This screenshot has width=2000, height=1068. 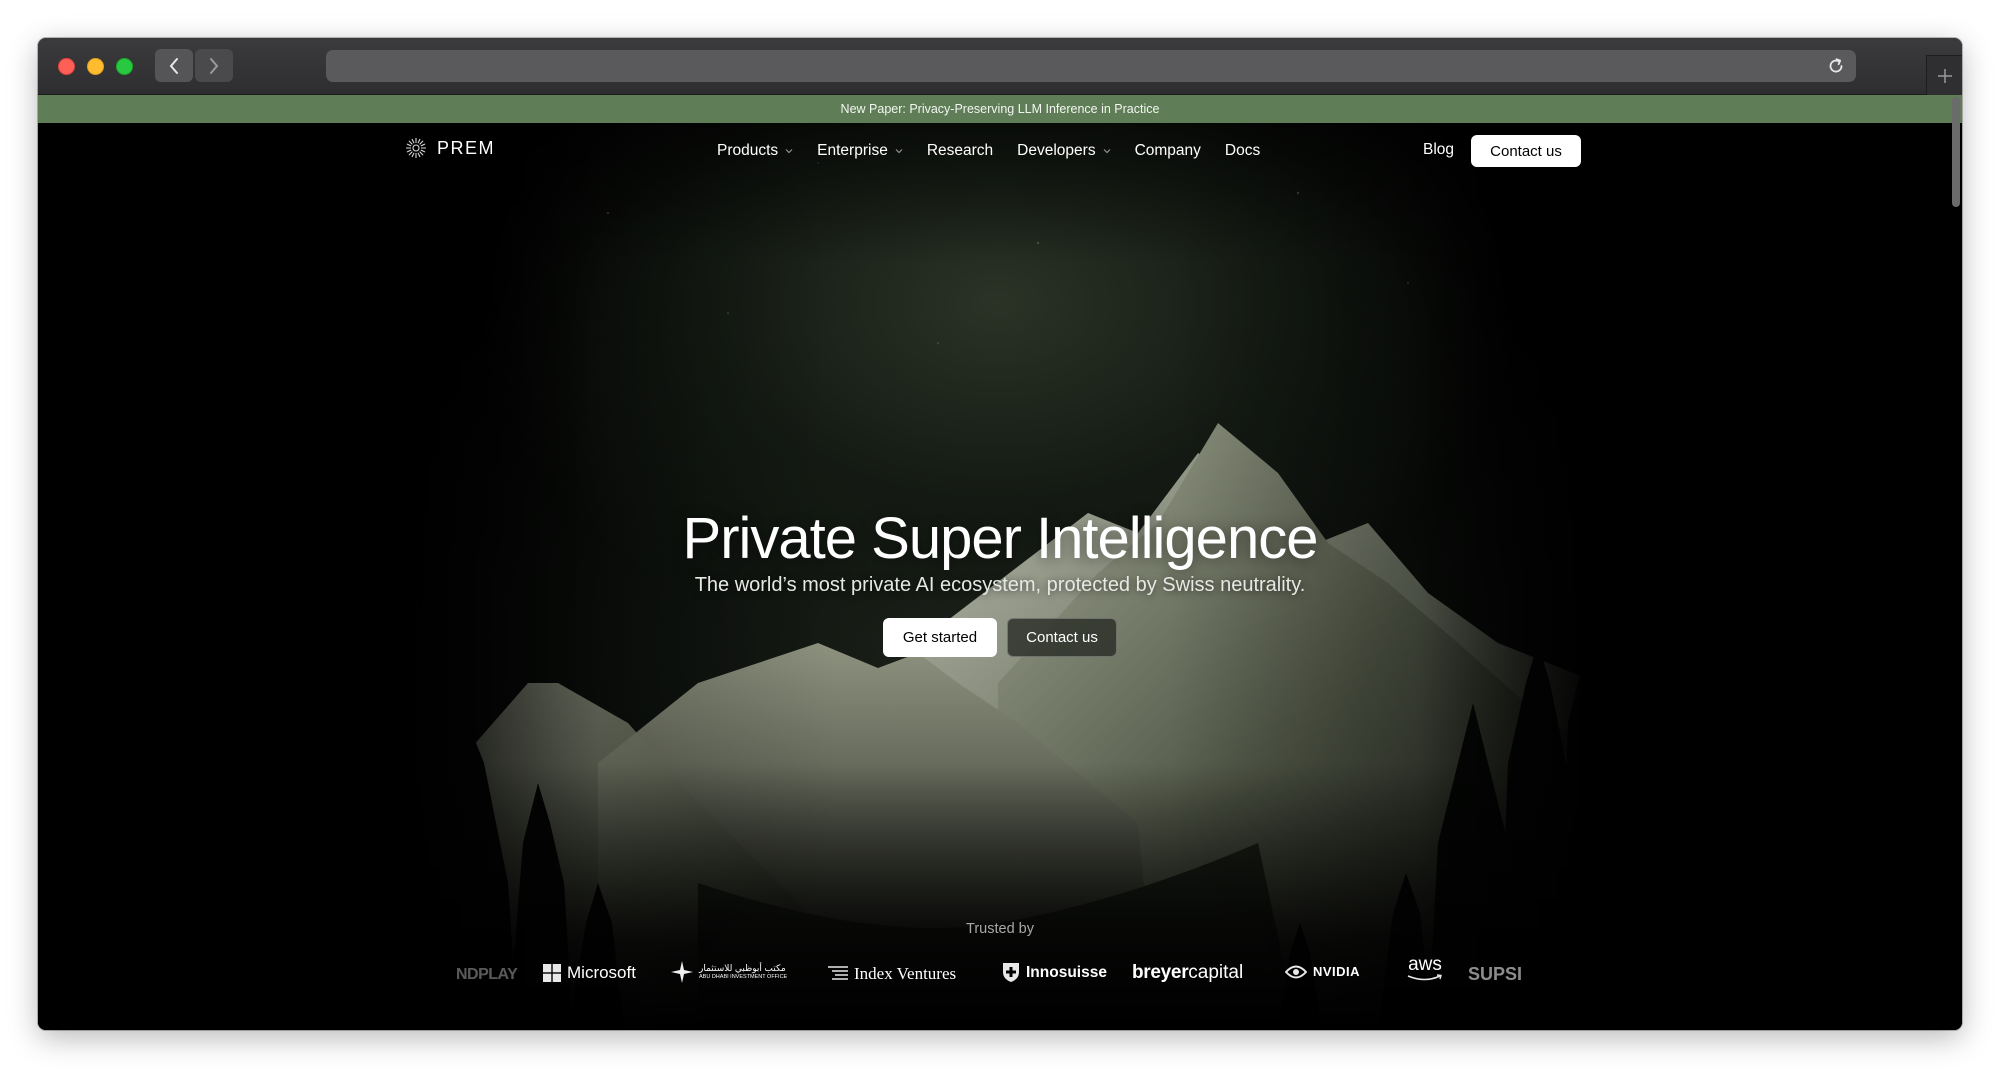 I want to click on nav-item-company: Company, so click(x=1168, y=151).